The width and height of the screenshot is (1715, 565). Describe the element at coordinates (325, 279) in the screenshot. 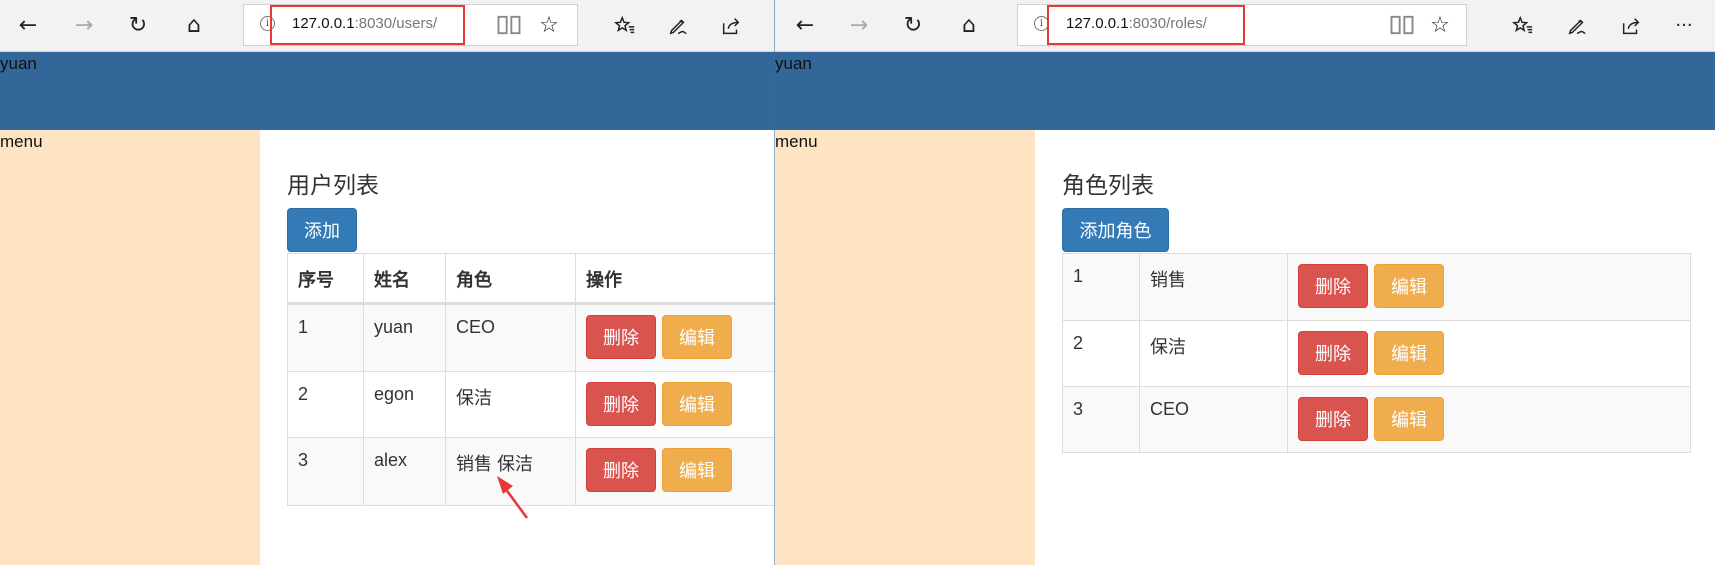

I see `column-header-id: 序号` at that location.